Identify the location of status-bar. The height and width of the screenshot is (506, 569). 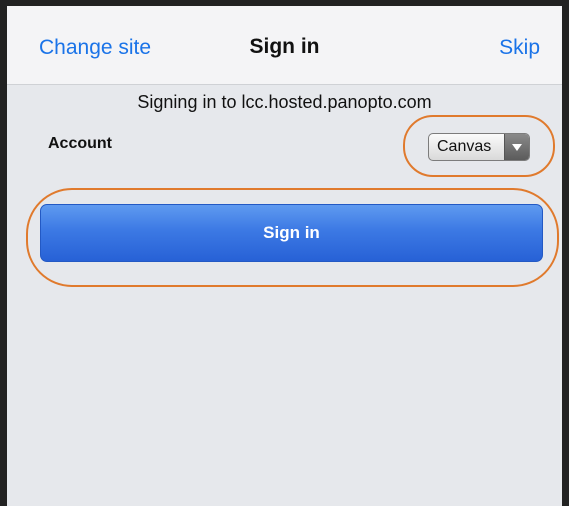
(284, 15).